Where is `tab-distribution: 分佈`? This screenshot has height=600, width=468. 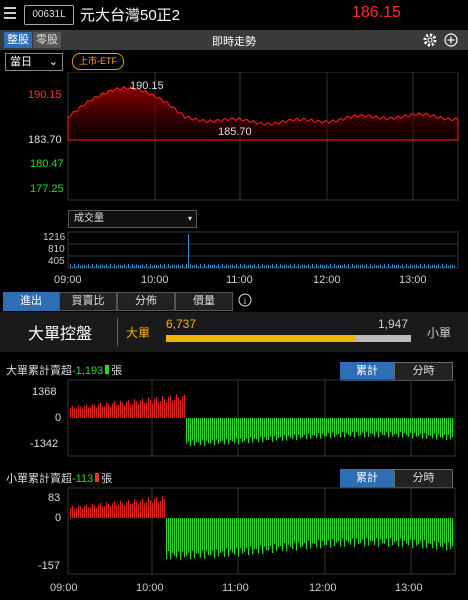 tab-distribution: 分佈 is located at coordinates (146, 301).